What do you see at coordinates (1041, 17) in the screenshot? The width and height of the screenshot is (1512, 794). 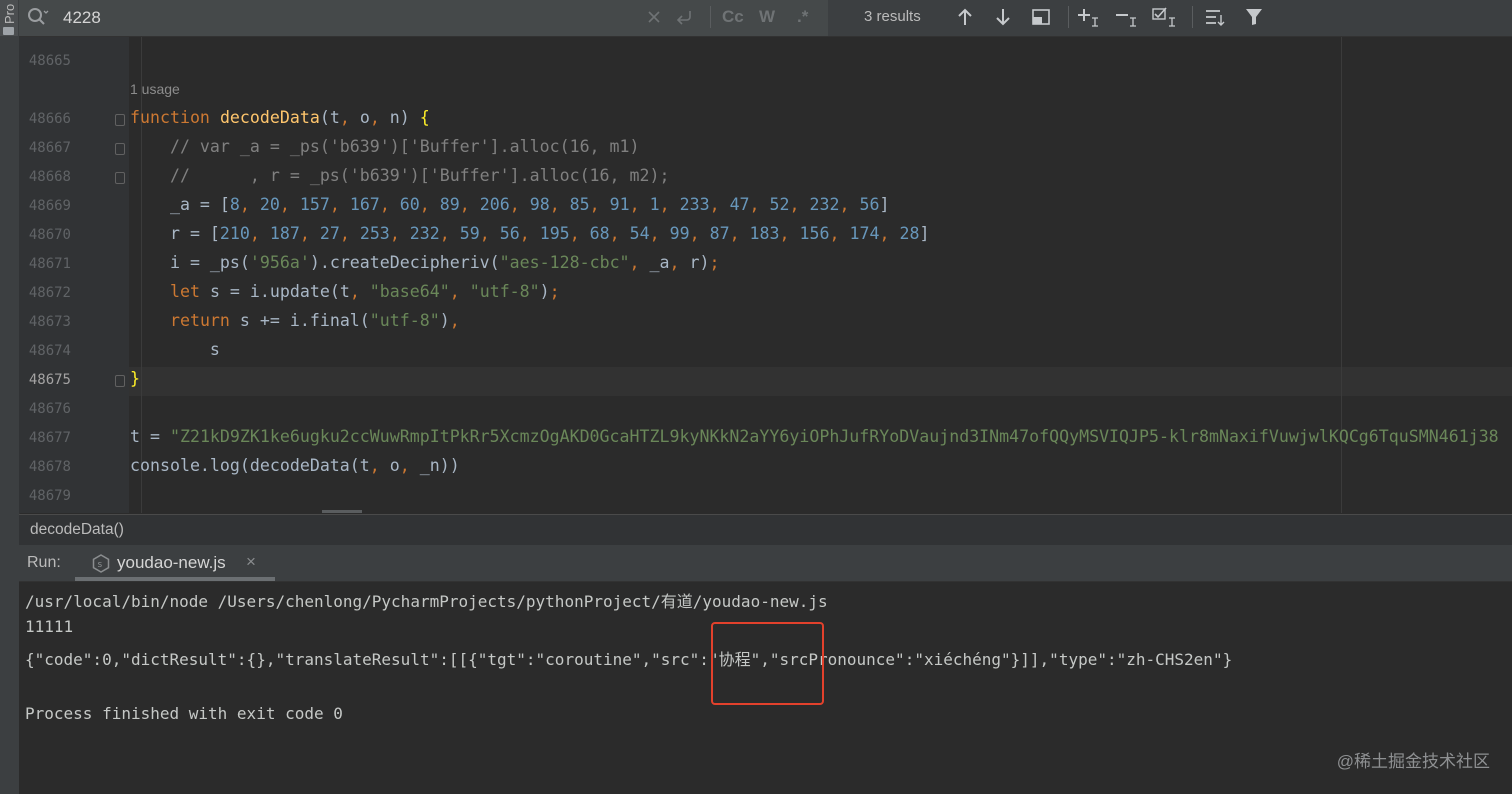 I see `select-all-occurrences-icon` at bounding box center [1041, 17].